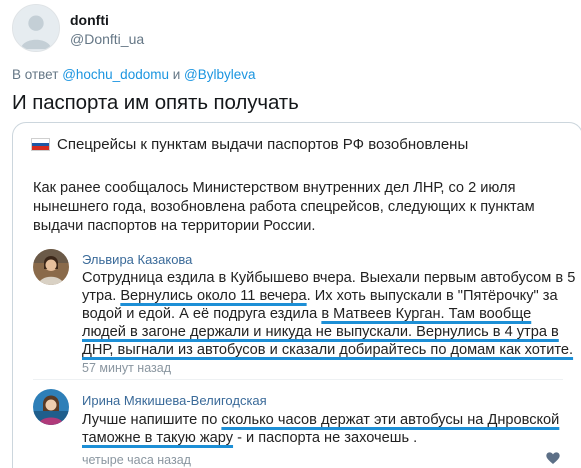 The height and width of the screenshot is (468, 581). Describe the element at coordinates (219, 74) in the screenshot. I see `mention-link-2: @Bylbyleva` at that location.